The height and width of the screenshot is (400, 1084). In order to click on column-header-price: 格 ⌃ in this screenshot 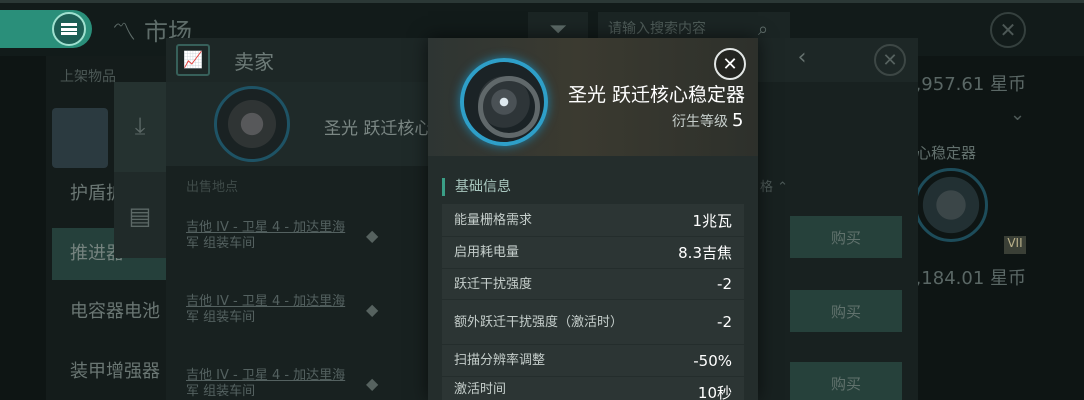, I will do `click(774, 185)`.